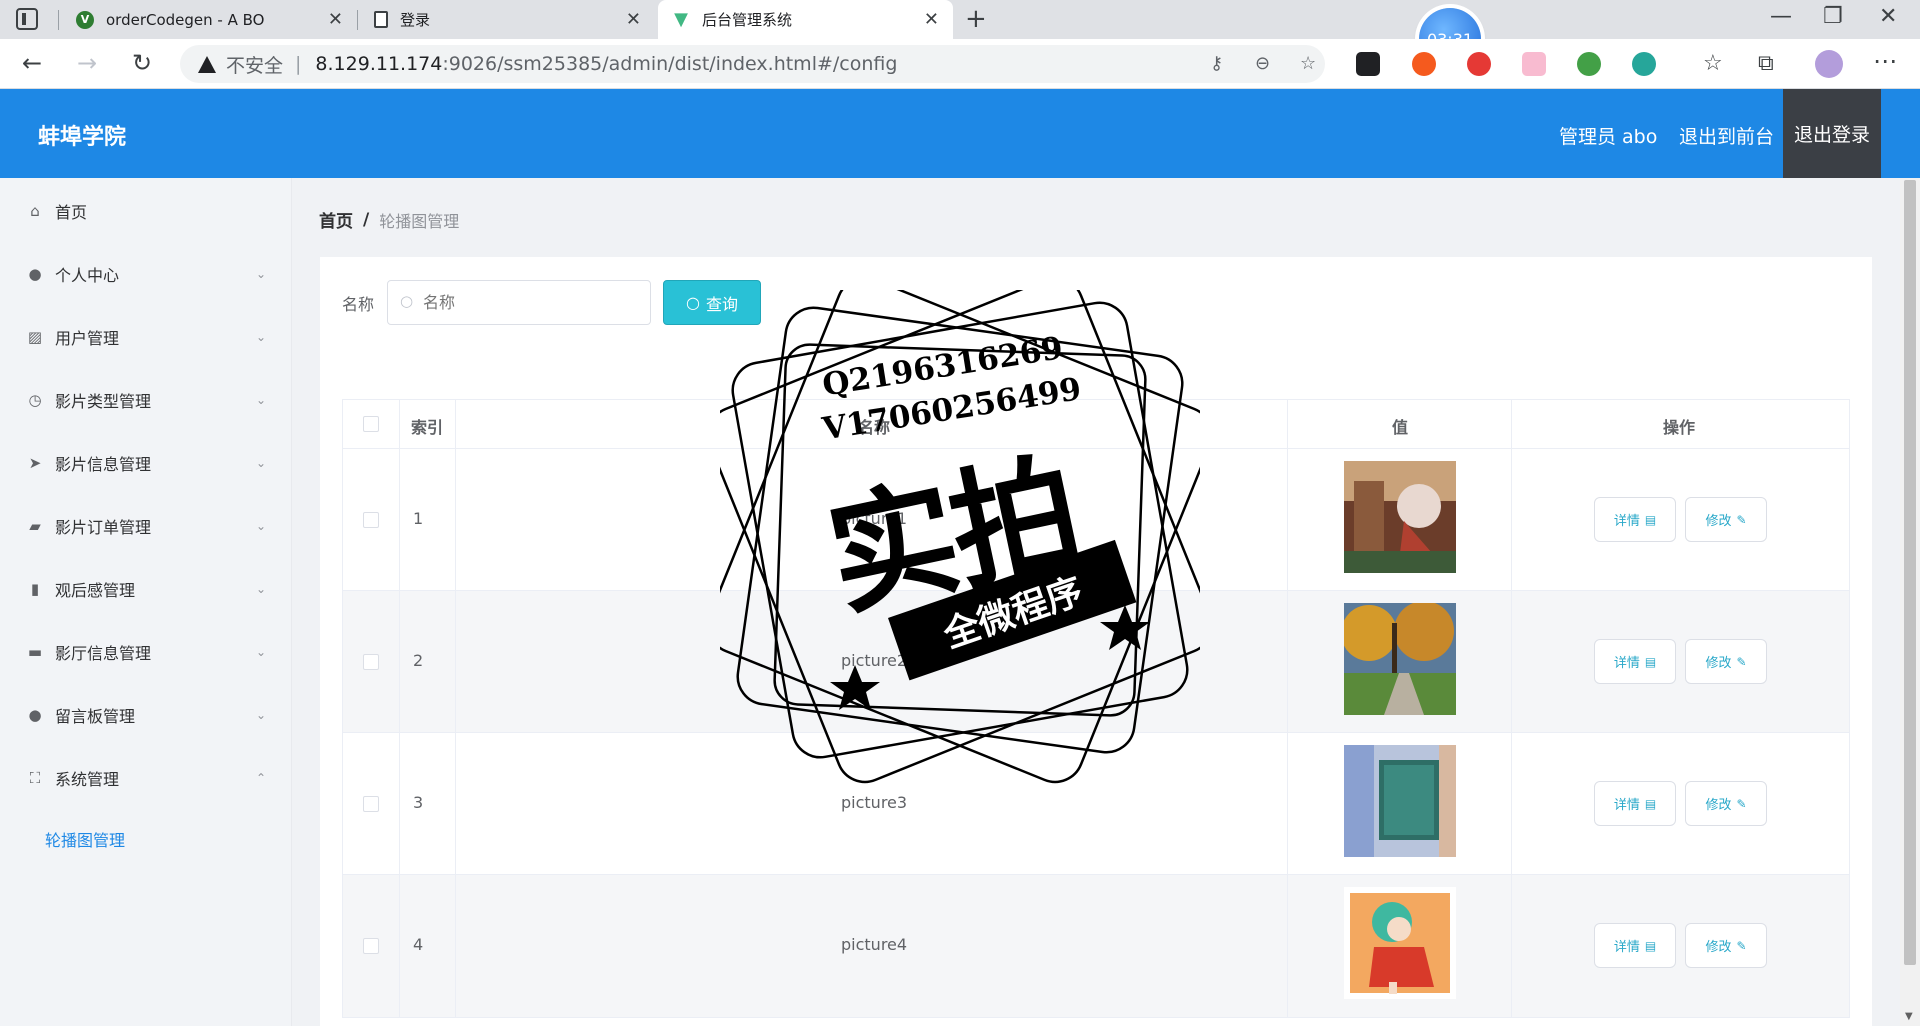 This screenshot has height=1026, width=1920. I want to click on breadcrumb-home: 首页, so click(336, 219).